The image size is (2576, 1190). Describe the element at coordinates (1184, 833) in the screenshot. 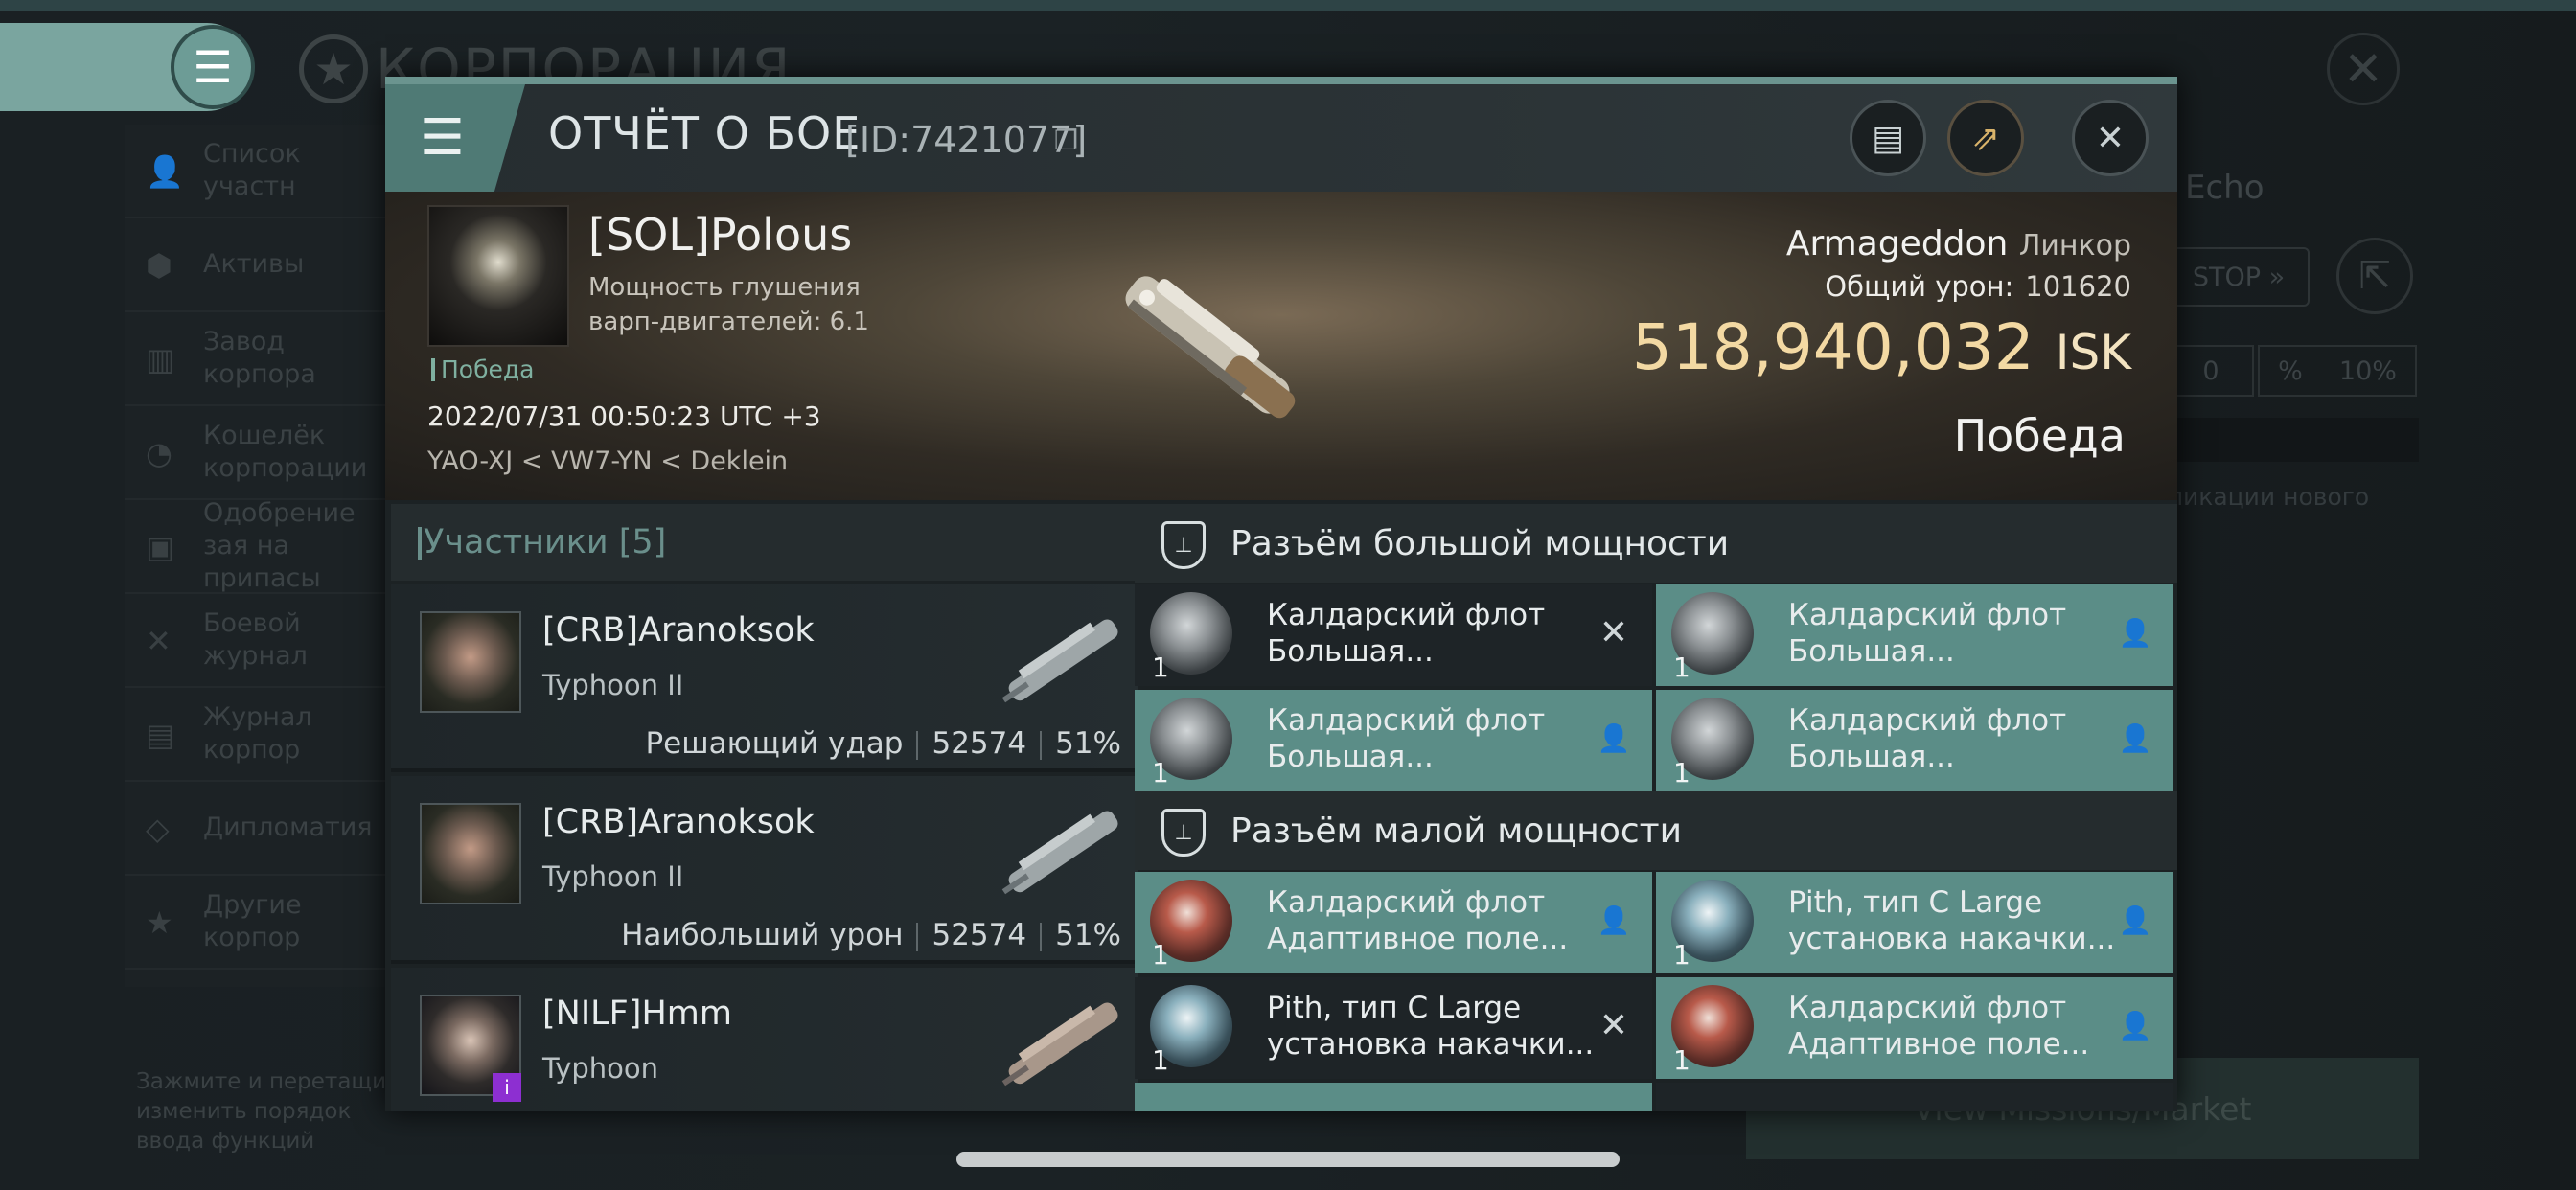

I see `low-slot-icon: ⊥` at that location.